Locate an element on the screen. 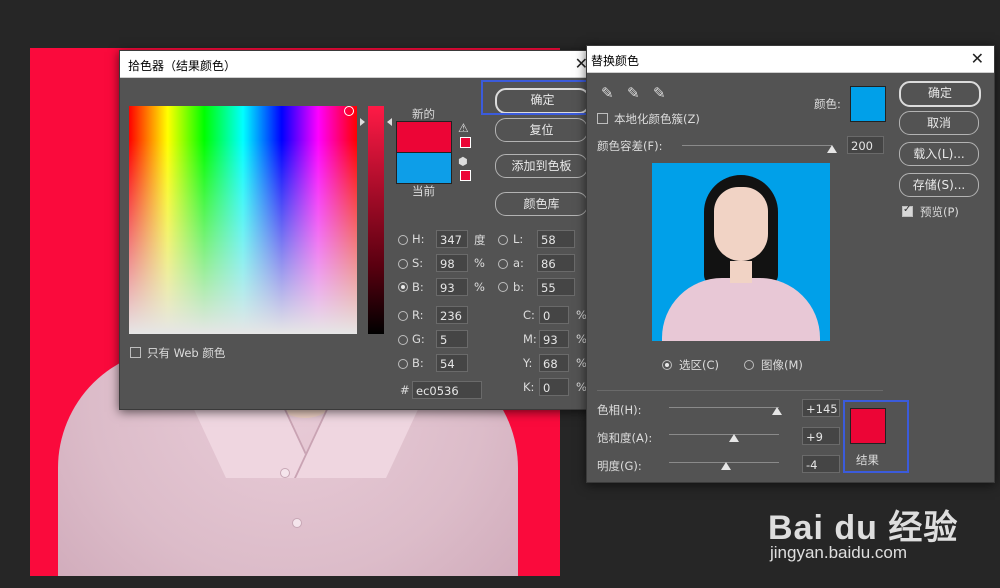  color-label: 颜色: is located at coordinates (827, 104).